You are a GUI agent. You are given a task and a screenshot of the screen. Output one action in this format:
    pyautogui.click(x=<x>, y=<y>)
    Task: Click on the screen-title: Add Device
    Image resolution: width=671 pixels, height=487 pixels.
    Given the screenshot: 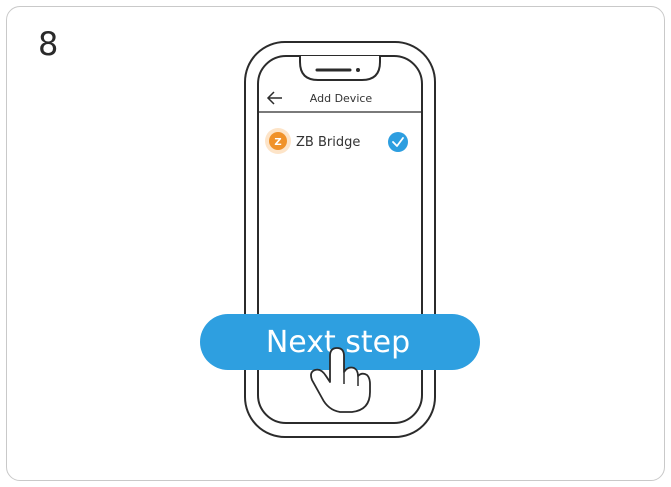 What is the action you would take?
    pyautogui.click(x=341, y=98)
    